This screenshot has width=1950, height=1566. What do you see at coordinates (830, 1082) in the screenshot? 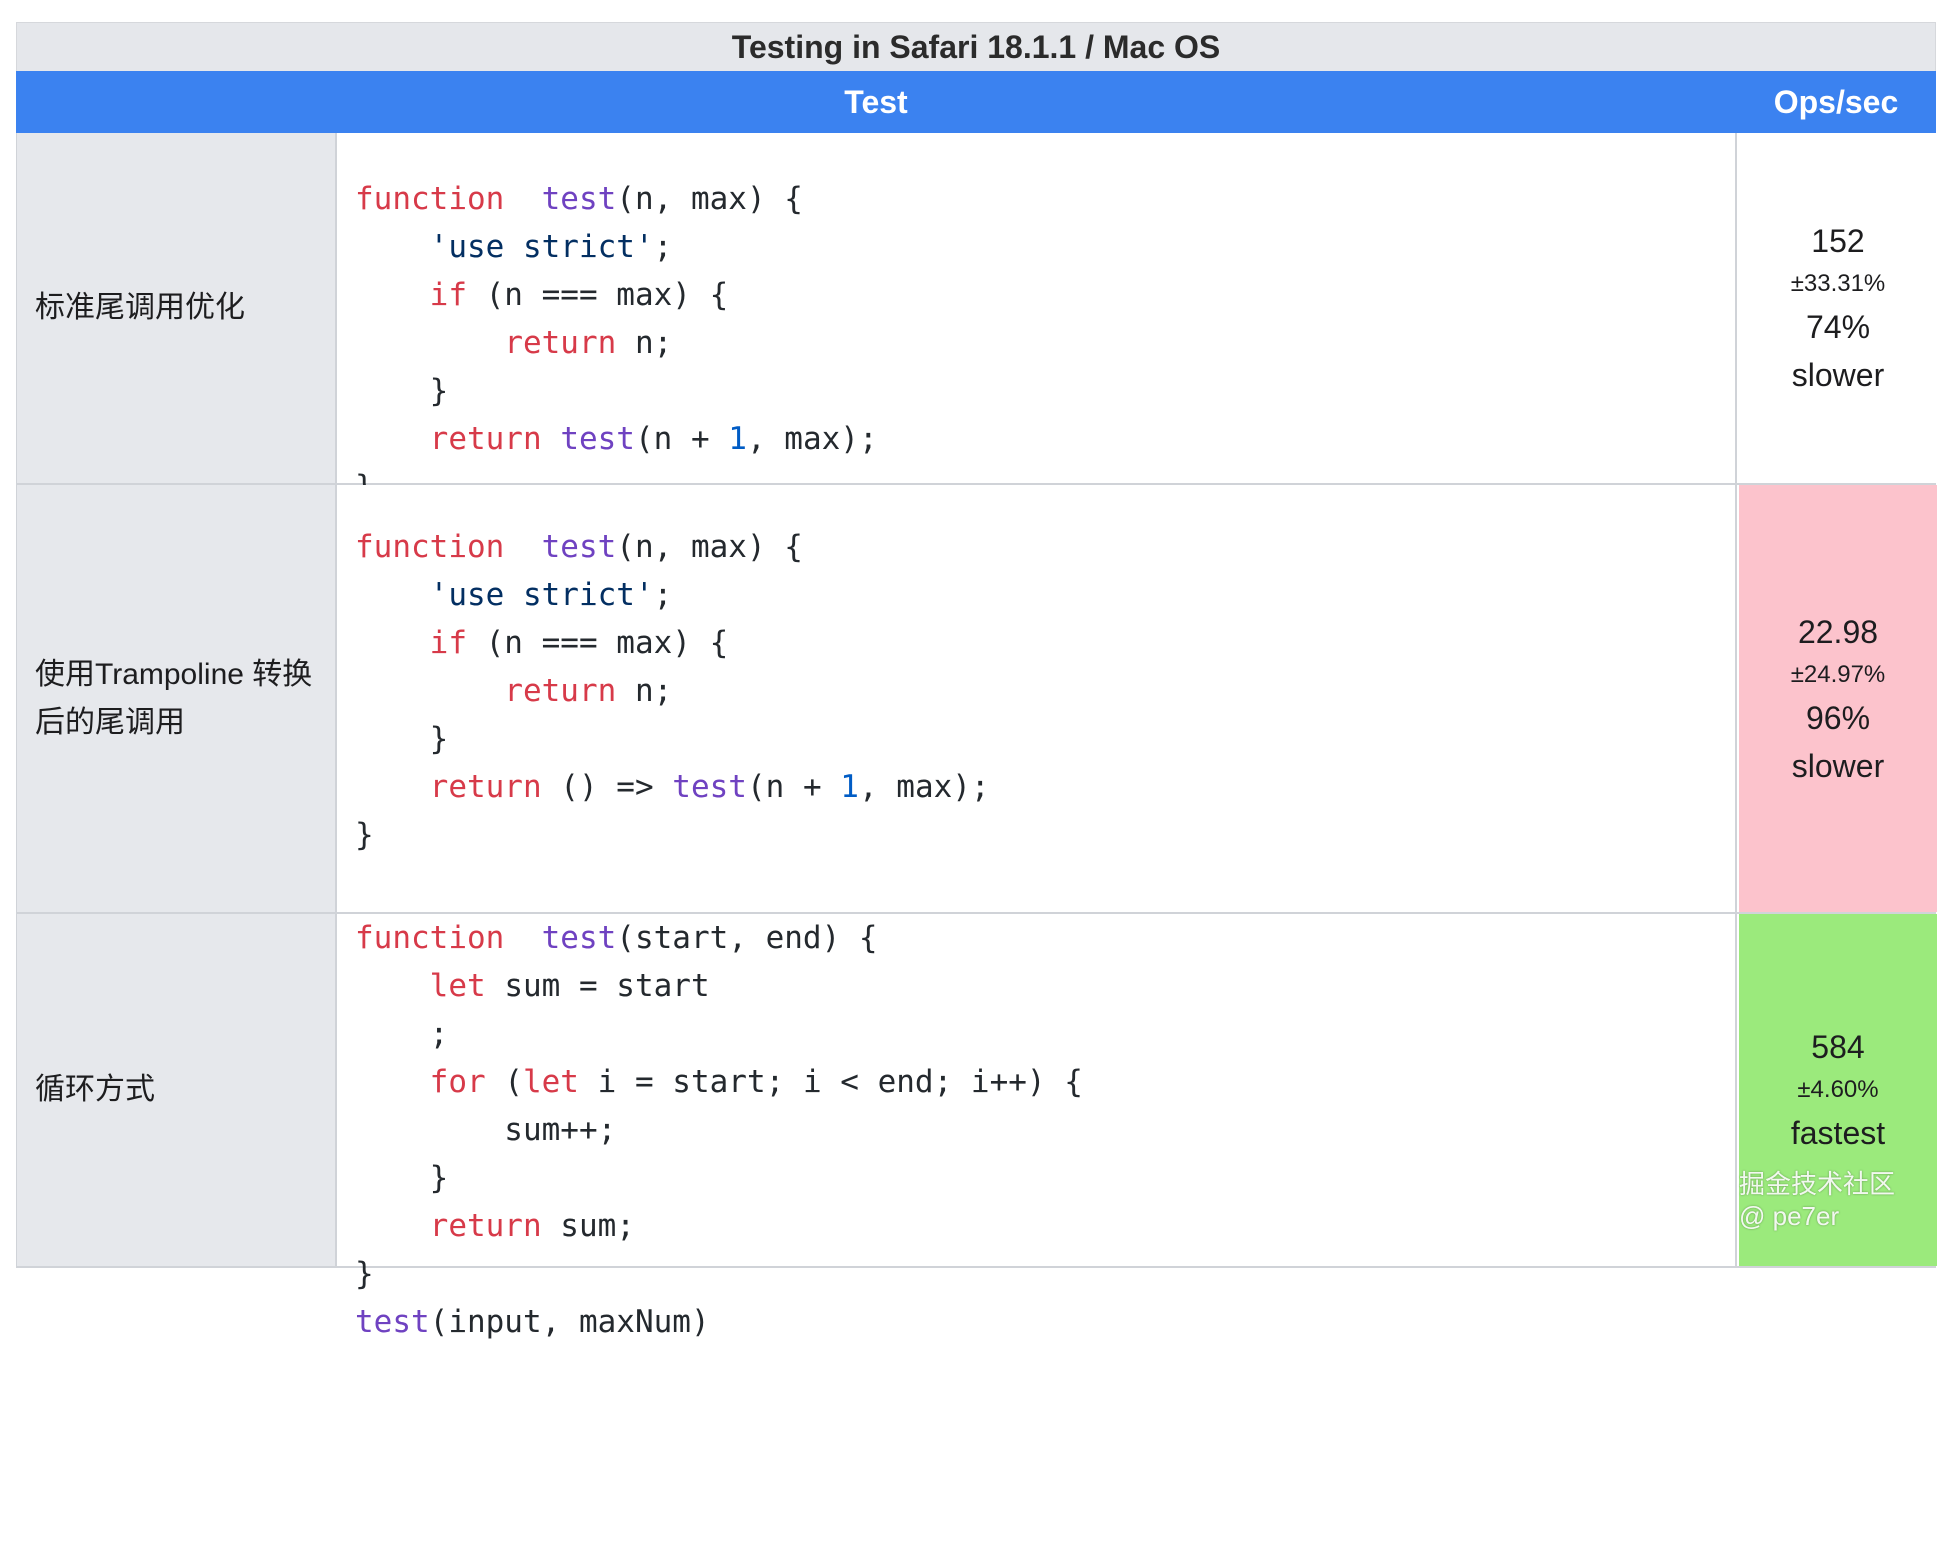
I see `code-token: i = start; i < end; i++) {` at bounding box center [830, 1082].